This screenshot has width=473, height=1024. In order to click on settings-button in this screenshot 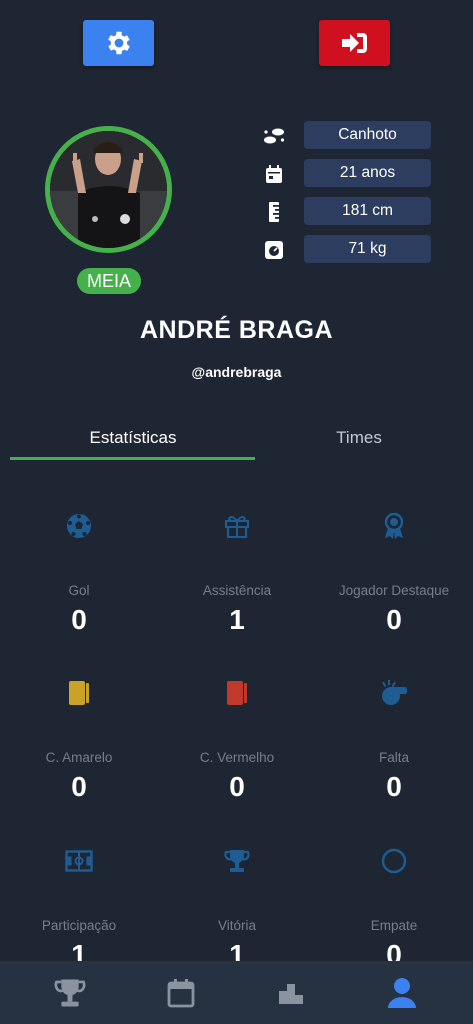, I will do `click(118, 43)`.